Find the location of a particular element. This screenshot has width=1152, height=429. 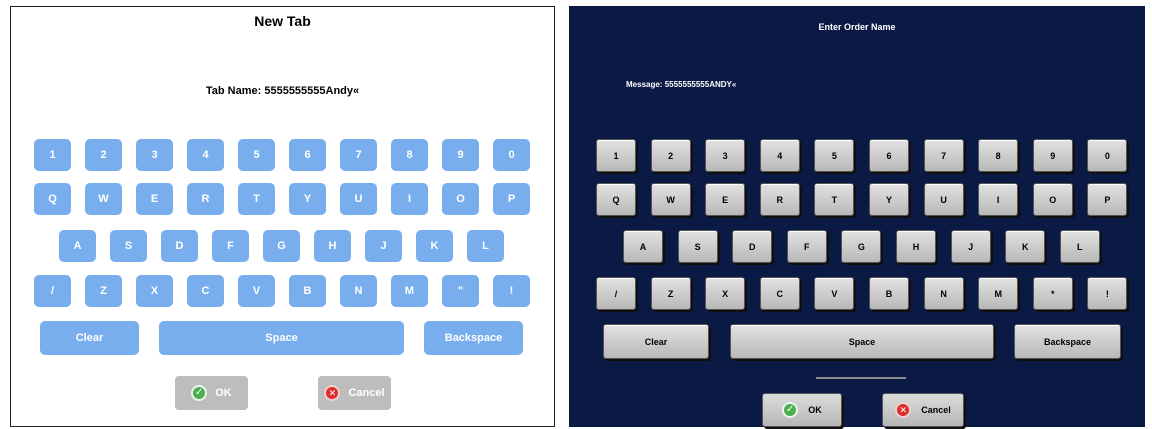

panel-title: New Tab is located at coordinates (282, 21).